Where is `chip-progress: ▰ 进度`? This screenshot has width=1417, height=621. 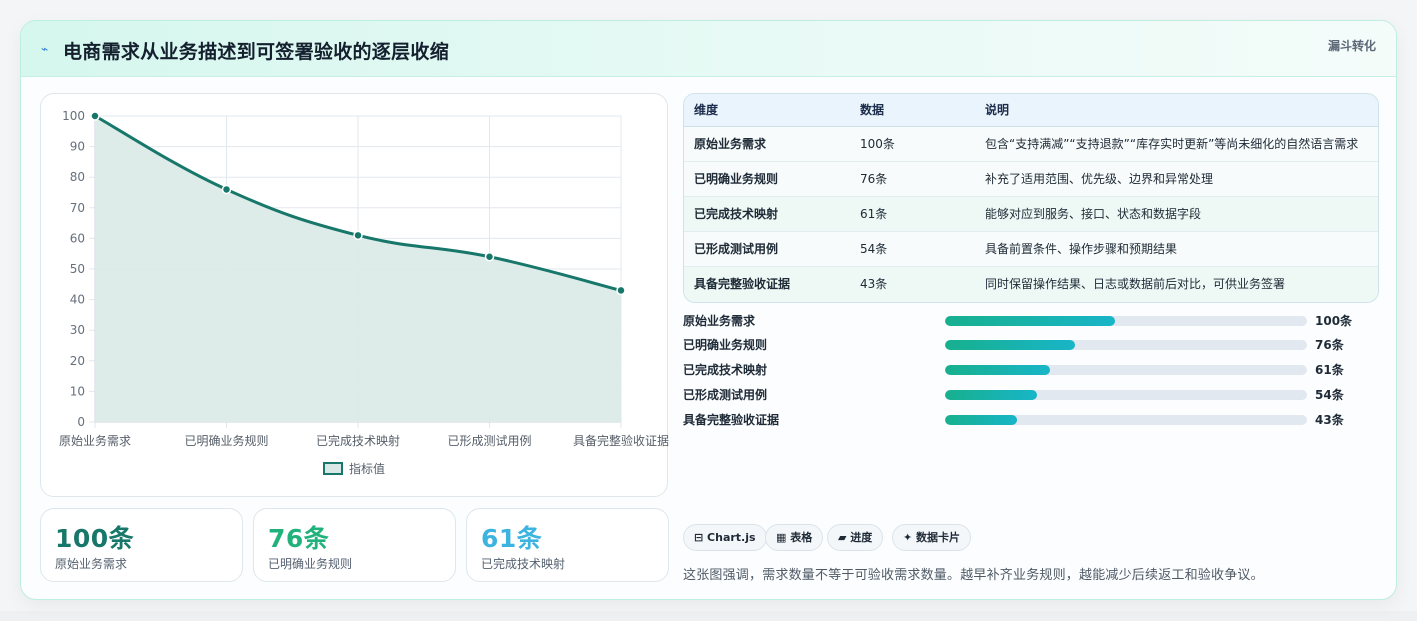 chip-progress: ▰ 进度 is located at coordinates (855, 537).